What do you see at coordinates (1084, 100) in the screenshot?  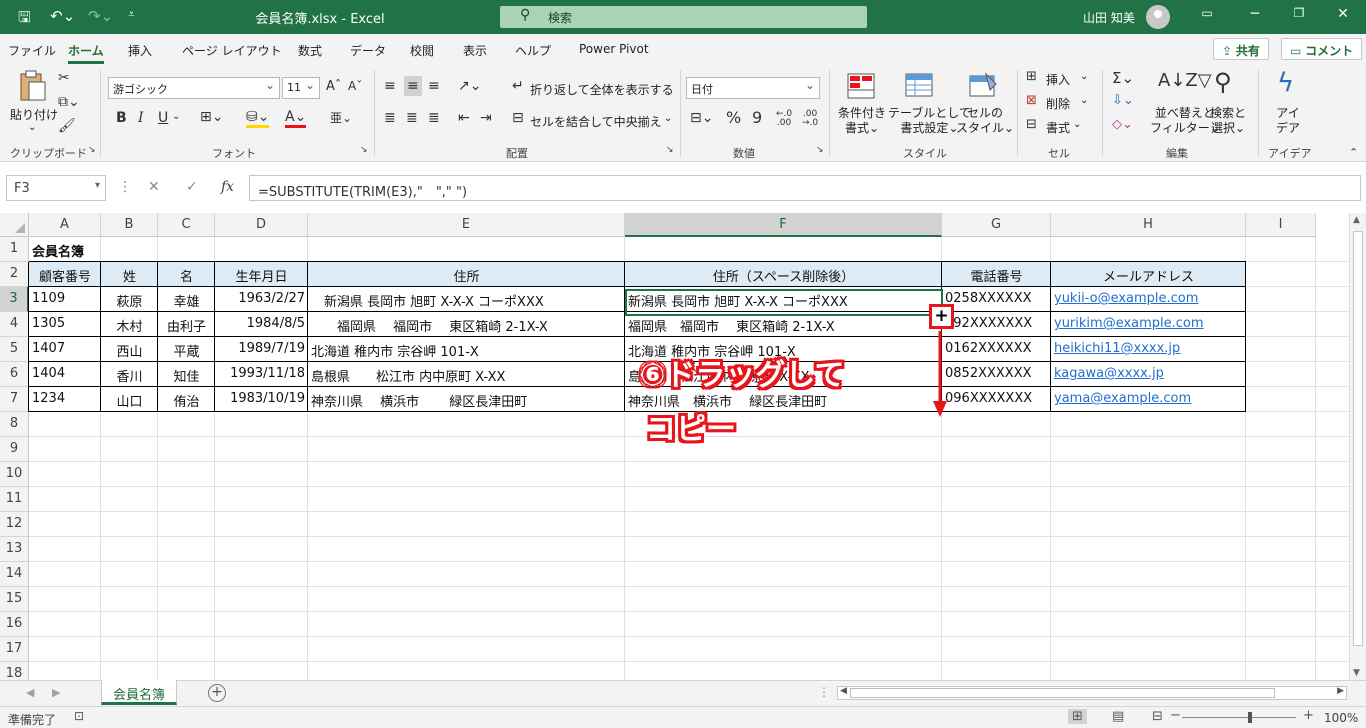 I see `delete-dropdown-icon: ⌄` at bounding box center [1084, 100].